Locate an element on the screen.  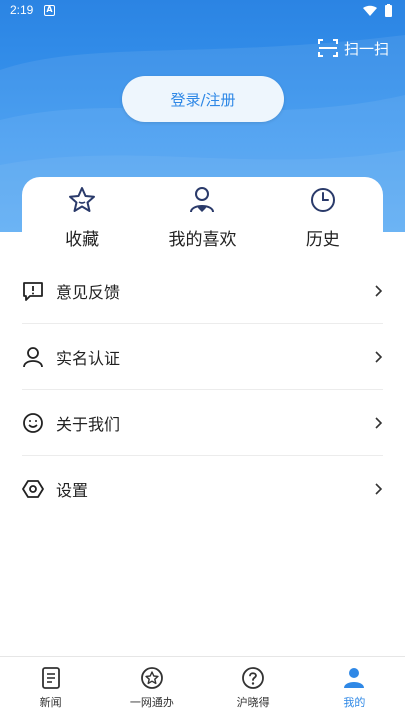
tab-label: 一网通办 is located at coordinates (151, 702).